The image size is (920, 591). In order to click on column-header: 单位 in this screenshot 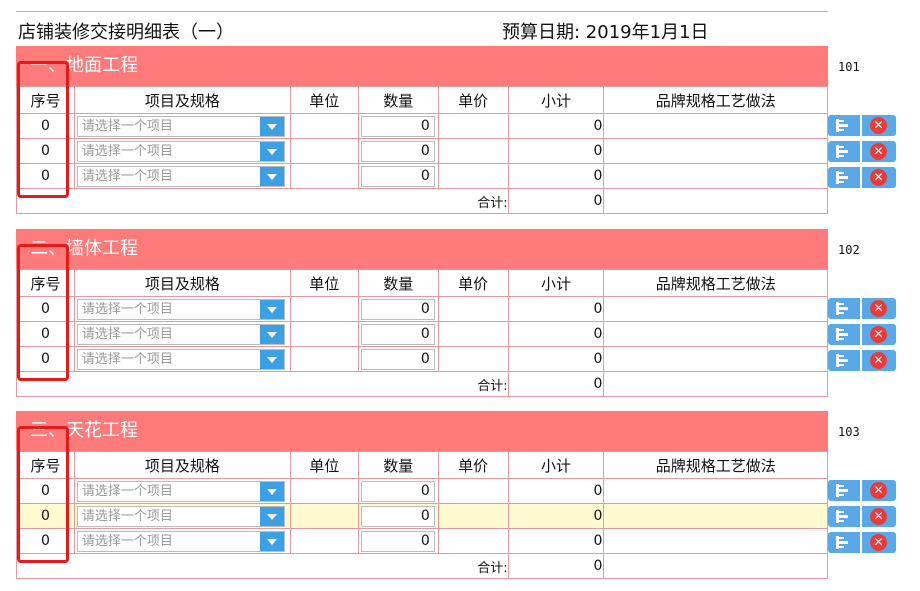, I will do `click(324, 465)`.